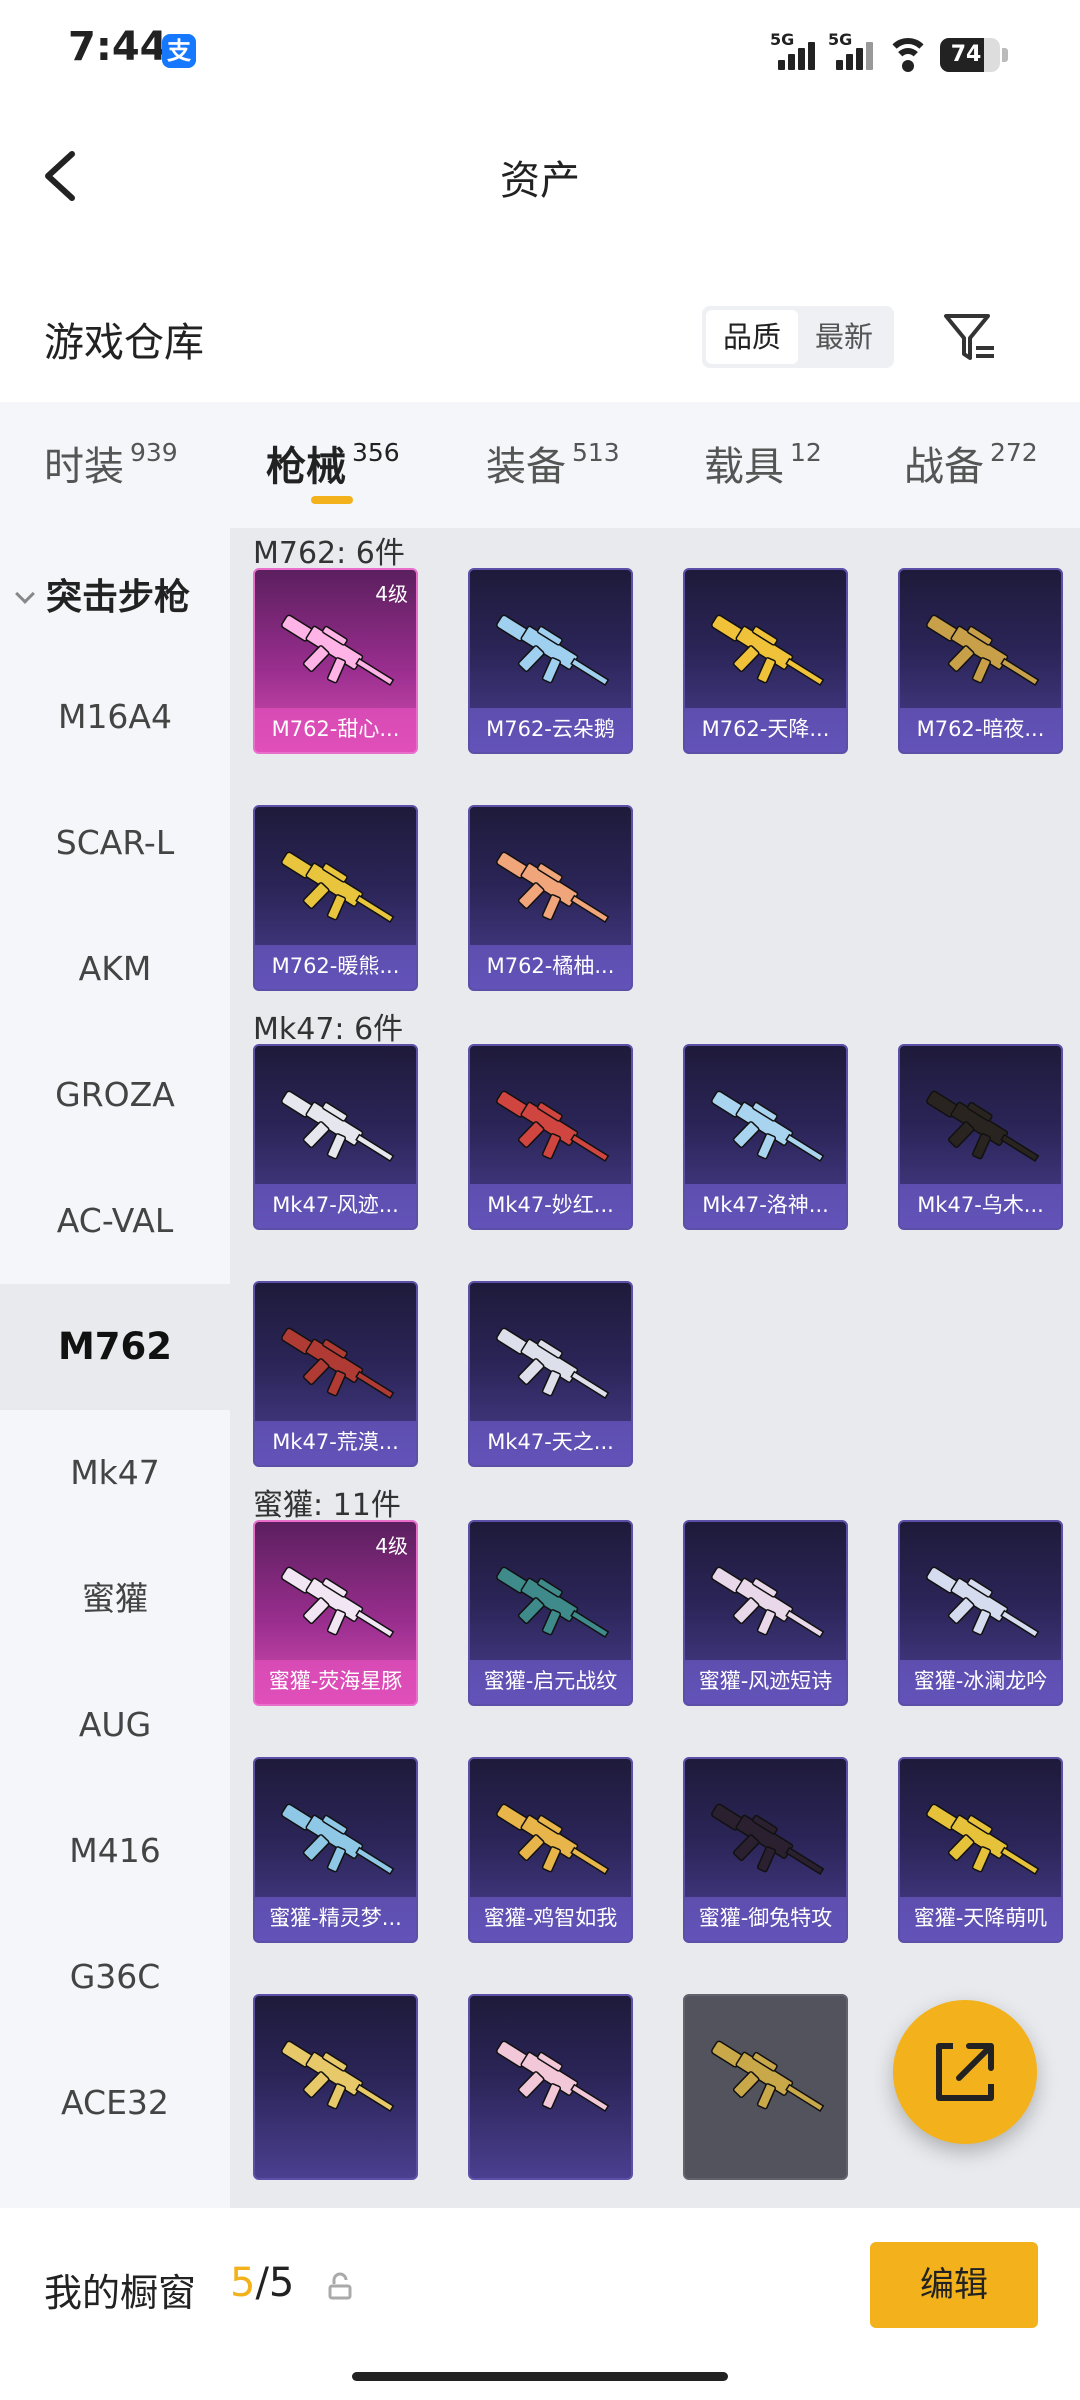  What do you see at coordinates (115, 1851) in the screenshot?
I see `sidebar-item-m416: M416` at bounding box center [115, 1851].